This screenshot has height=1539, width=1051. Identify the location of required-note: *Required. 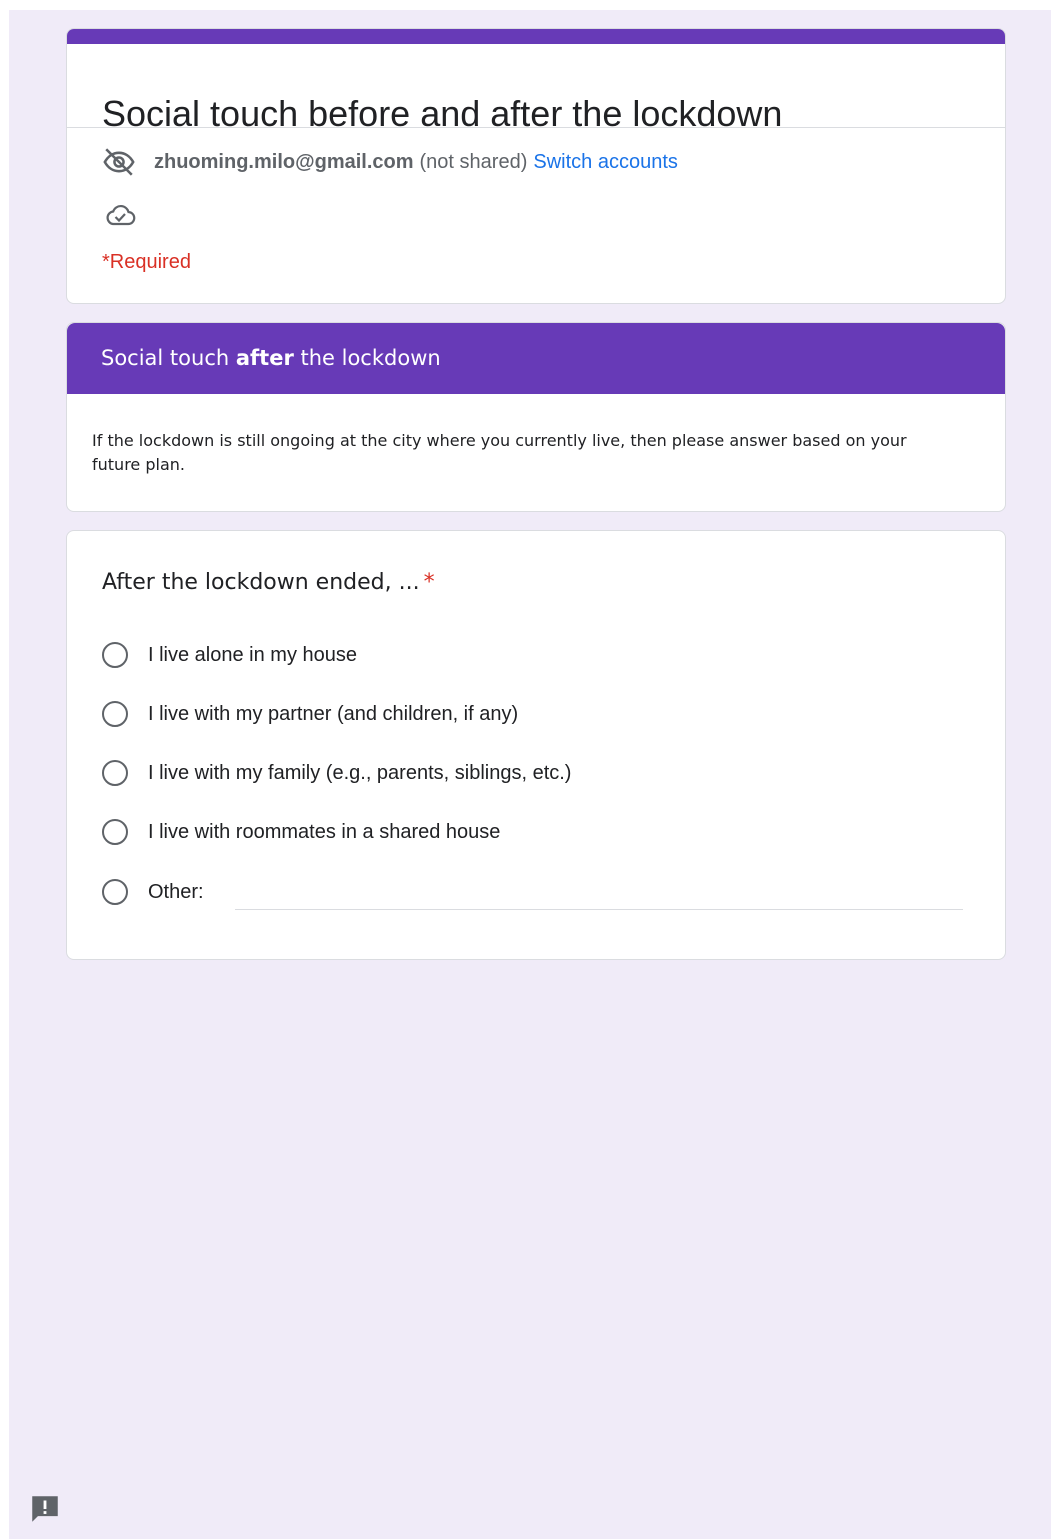
(146, 262).